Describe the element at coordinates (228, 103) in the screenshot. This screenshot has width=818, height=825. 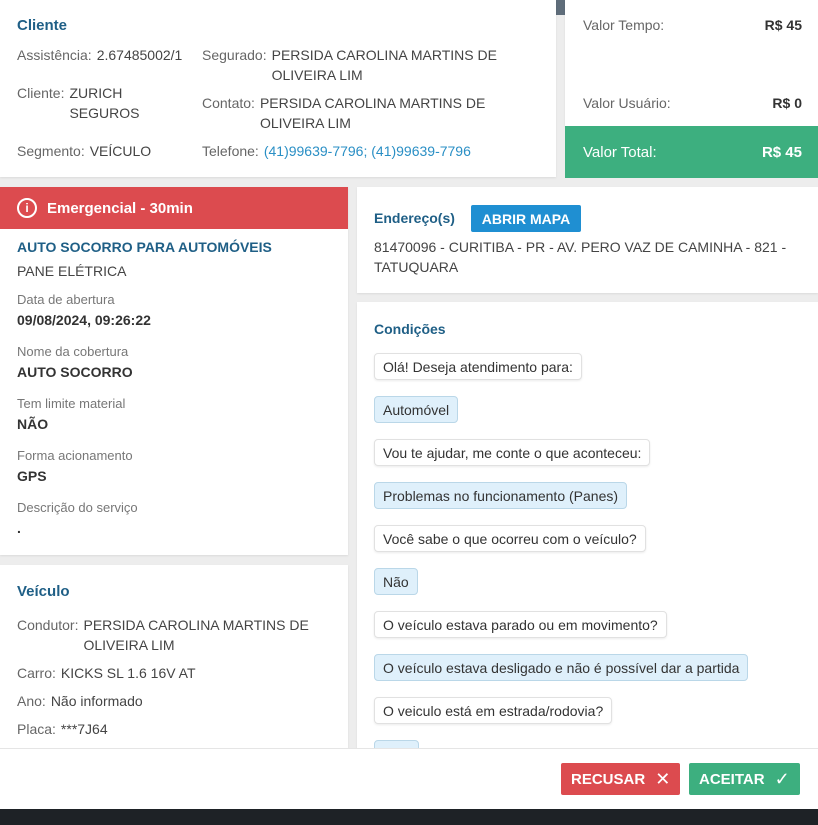
I see `contato-label: Contato:` at that location.